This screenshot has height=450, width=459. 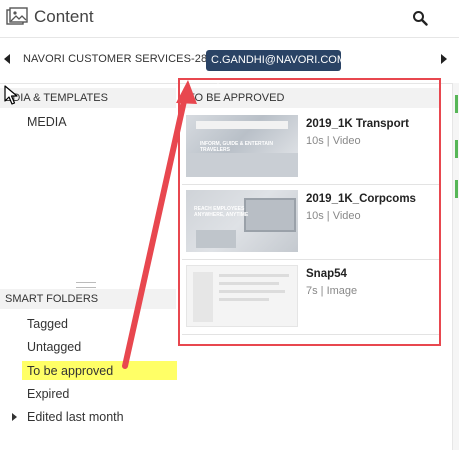 I want to click on scroll-left-icon, so click(x=7, y=59).